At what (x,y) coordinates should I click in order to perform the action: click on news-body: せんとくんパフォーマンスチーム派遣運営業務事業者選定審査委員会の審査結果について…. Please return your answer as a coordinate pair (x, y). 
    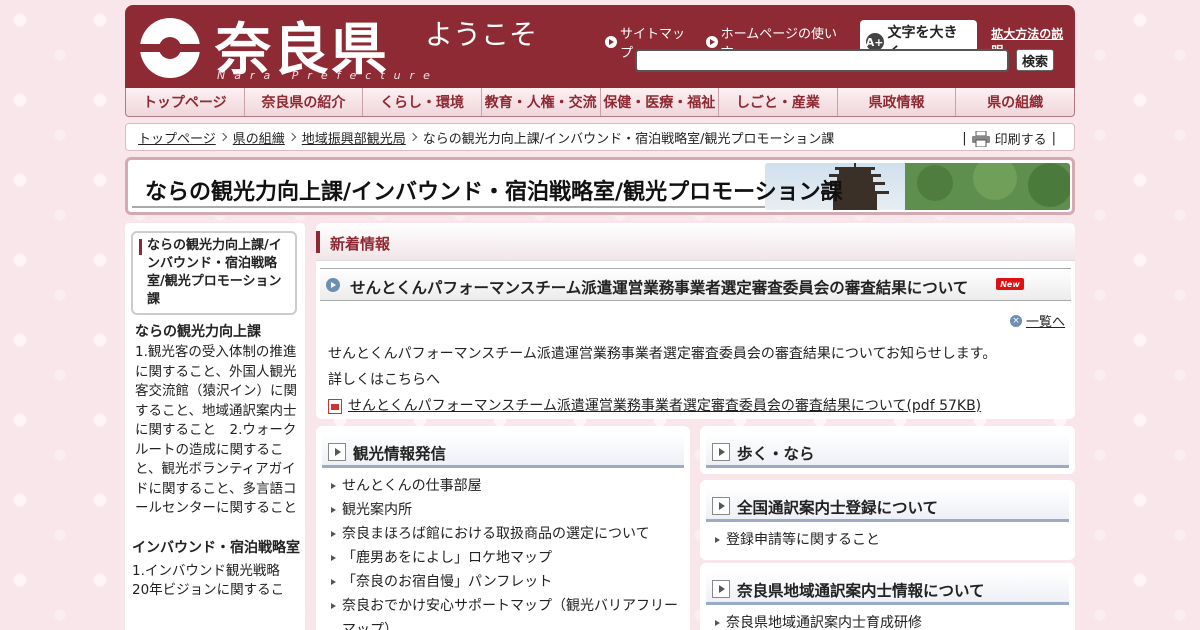
    Looking at the image, I should click on (662, 380).